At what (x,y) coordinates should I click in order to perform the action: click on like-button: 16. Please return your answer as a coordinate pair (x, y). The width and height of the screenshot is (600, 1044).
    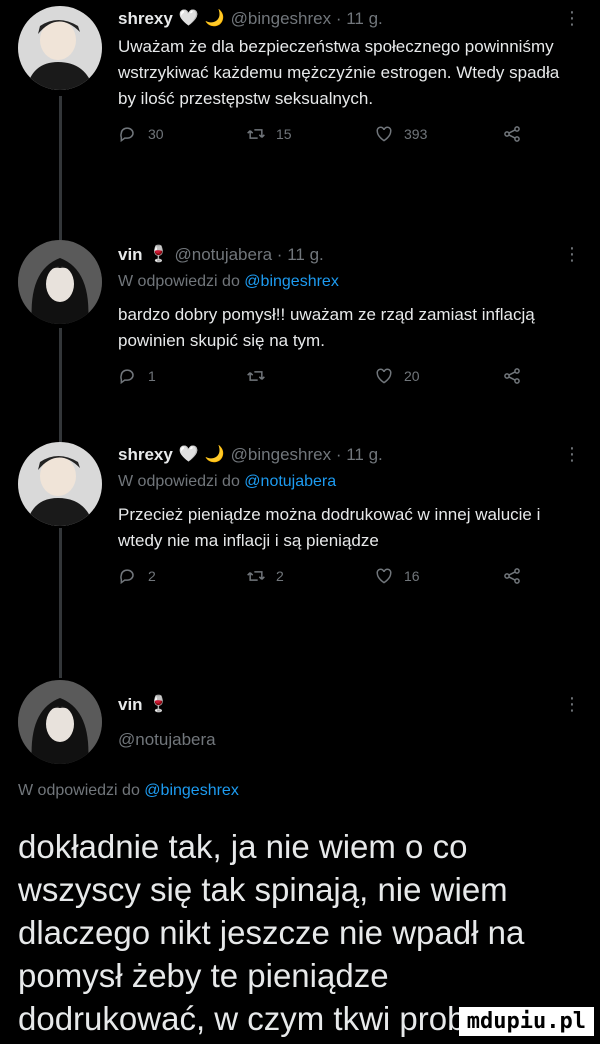
    Looking at the image, I should click on (438, 576).